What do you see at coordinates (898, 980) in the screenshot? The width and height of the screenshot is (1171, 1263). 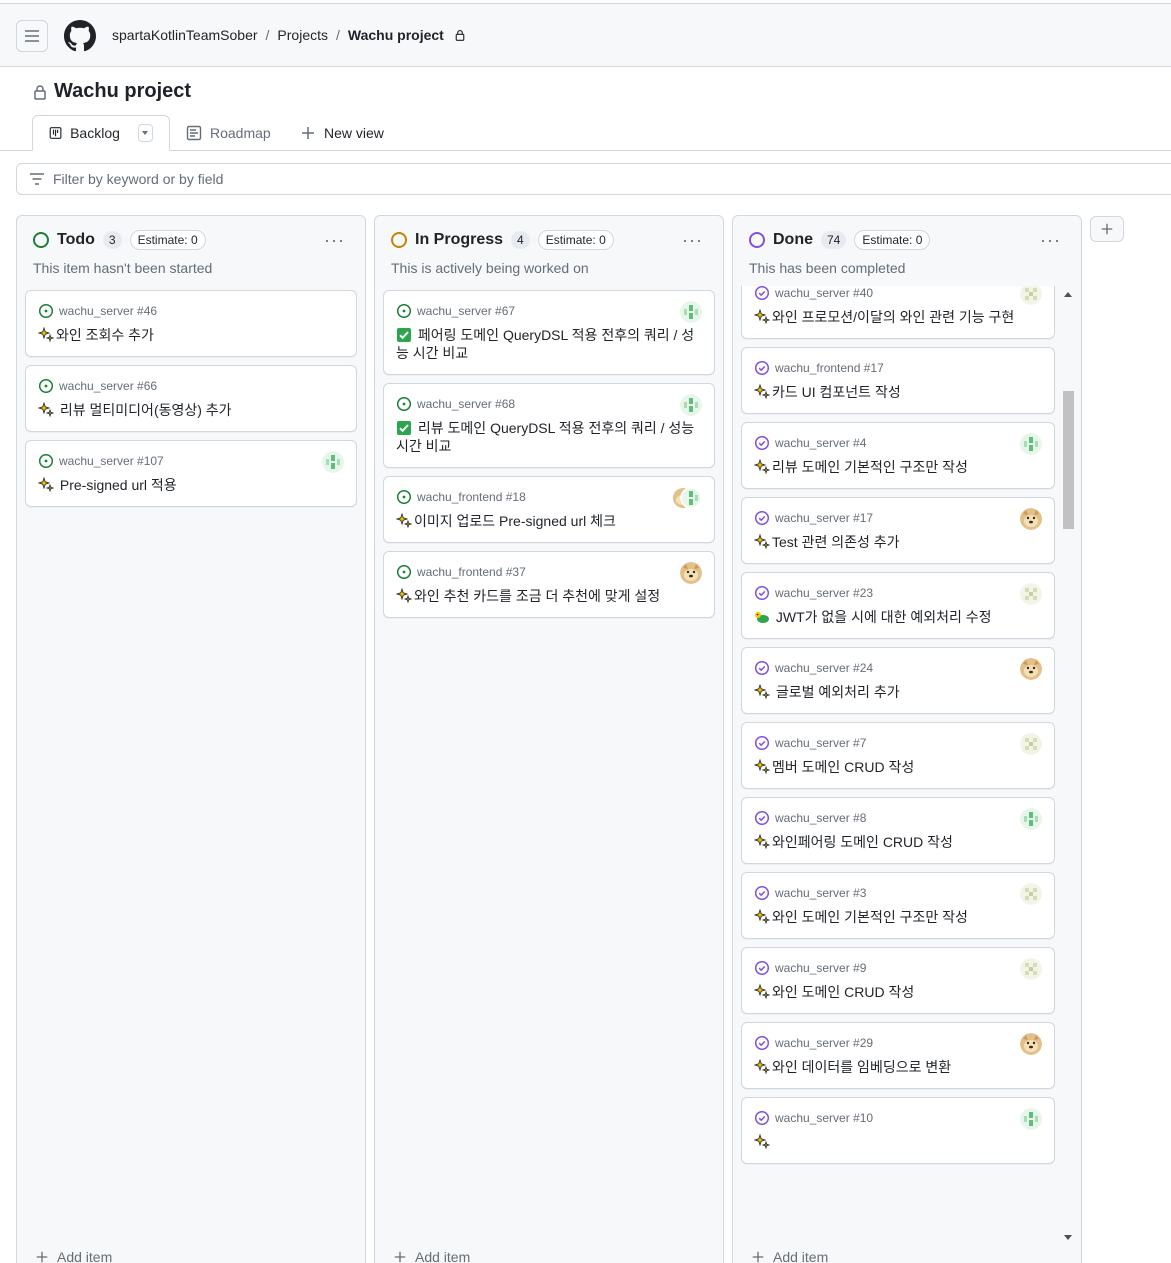 I see `issue-card: wachu_server #9 와인 도메인 CRUD 작성` at bounding box center [898, 980].